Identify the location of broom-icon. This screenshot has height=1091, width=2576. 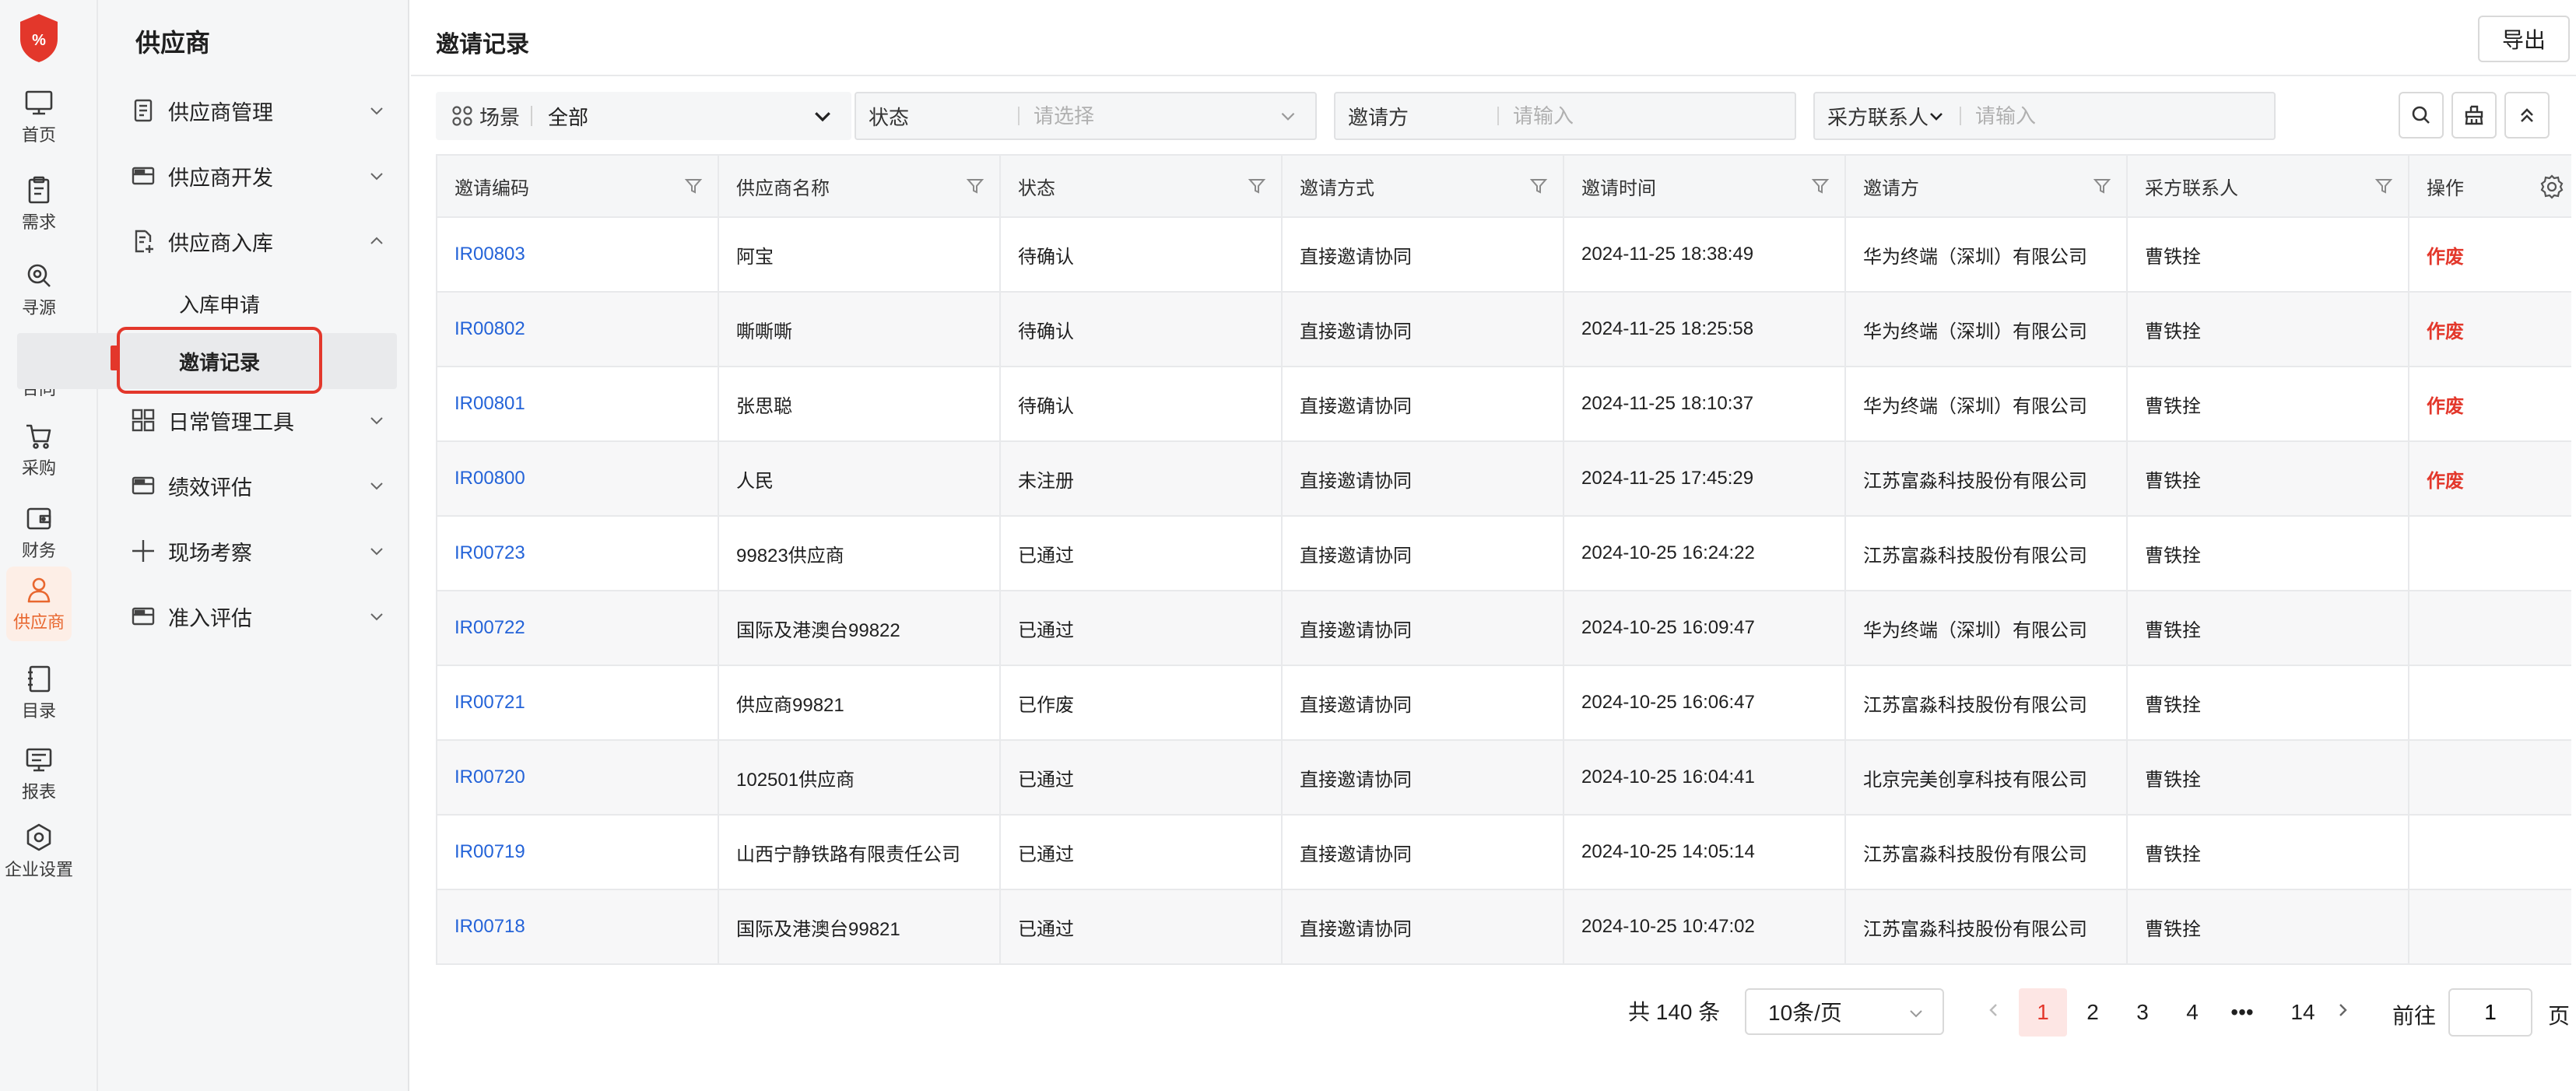
(2474, 115).